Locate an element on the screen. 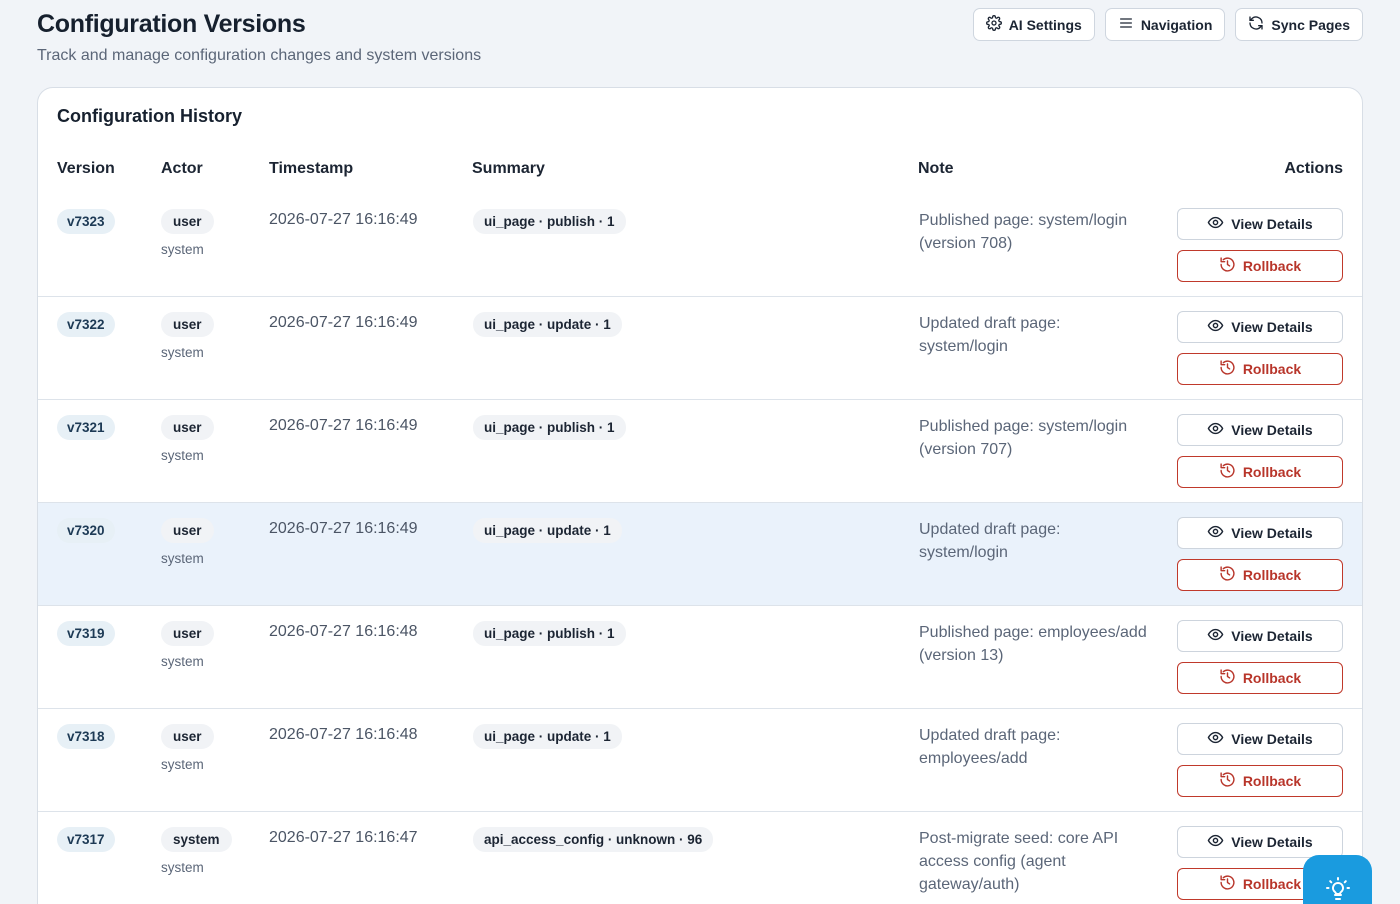 The height and width of the screenshot is (904, 1400). ai-settings-label: AI Settings is located at coordinates (1045, 24).